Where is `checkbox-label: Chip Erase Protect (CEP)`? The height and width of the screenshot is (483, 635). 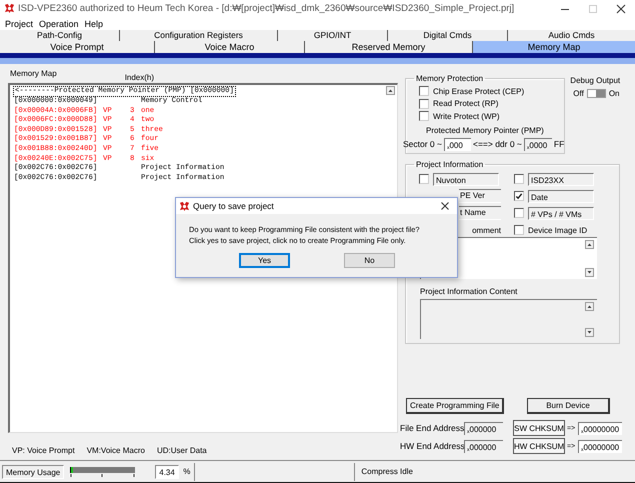
checkbox-label: Chip Erase Protect (CEP) is located at coordinates (478, 91).